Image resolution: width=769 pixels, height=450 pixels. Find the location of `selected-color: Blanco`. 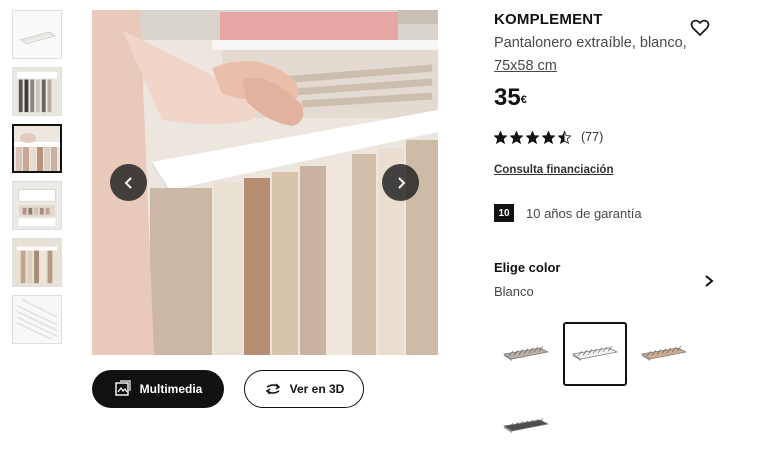

selected-color: Blanco is located at coordinates (514, 291).